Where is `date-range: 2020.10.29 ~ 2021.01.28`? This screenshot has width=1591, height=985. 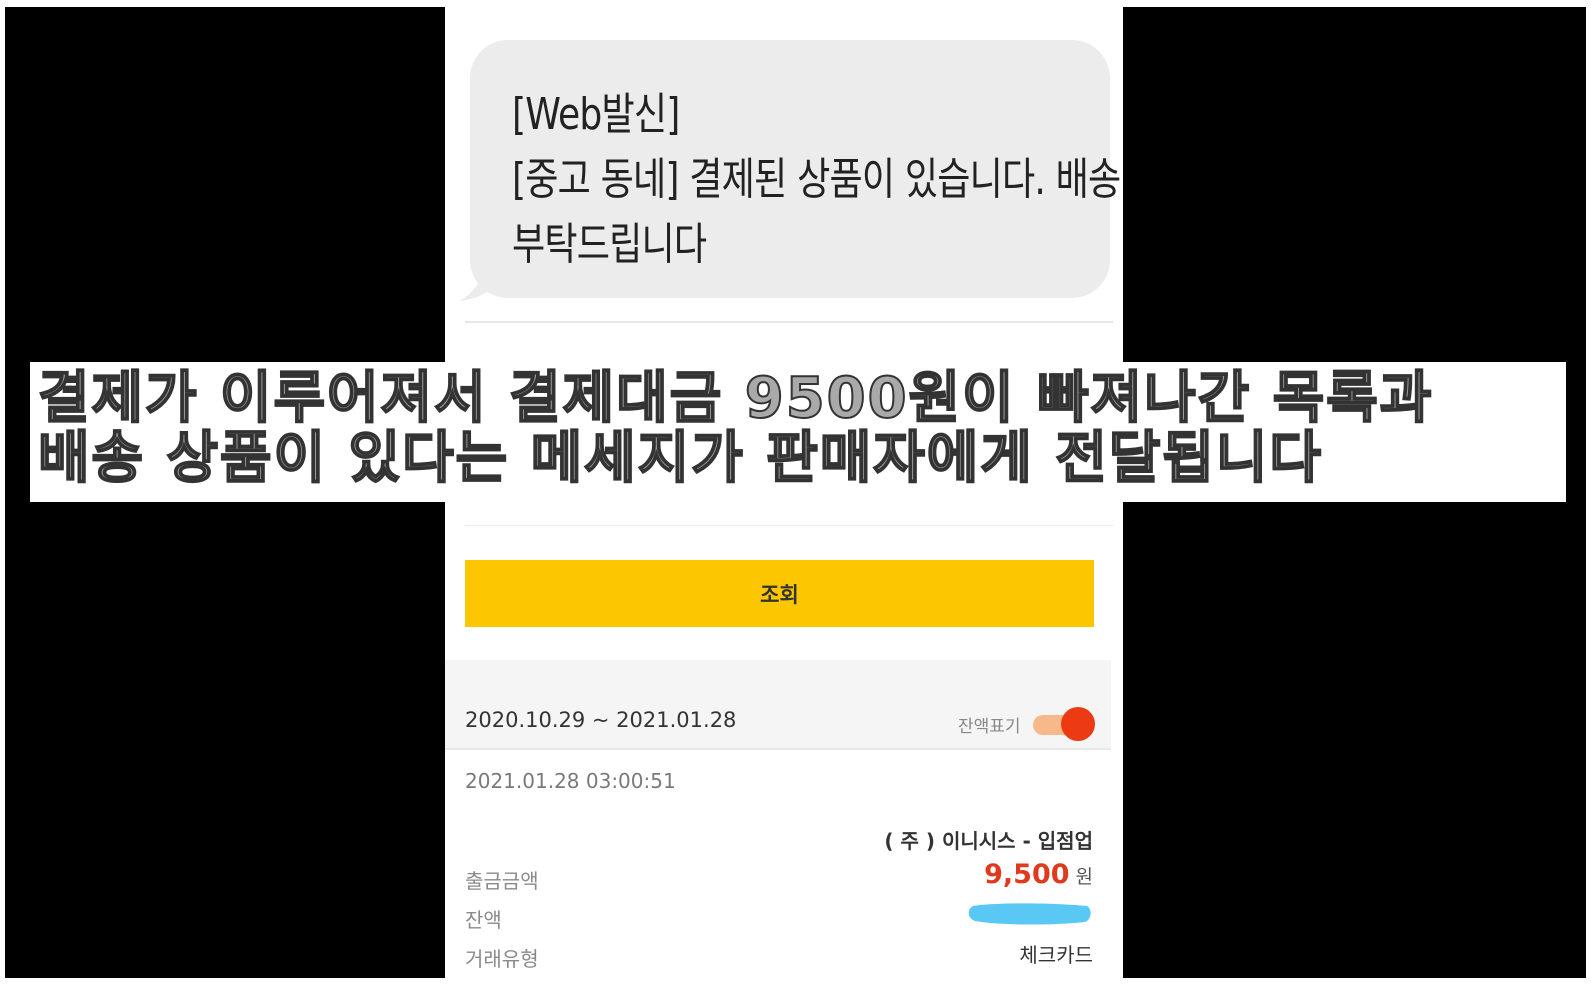 date-range: 2020.10.29 ~ 2021.01.28 is located at coordinates (601, 720).